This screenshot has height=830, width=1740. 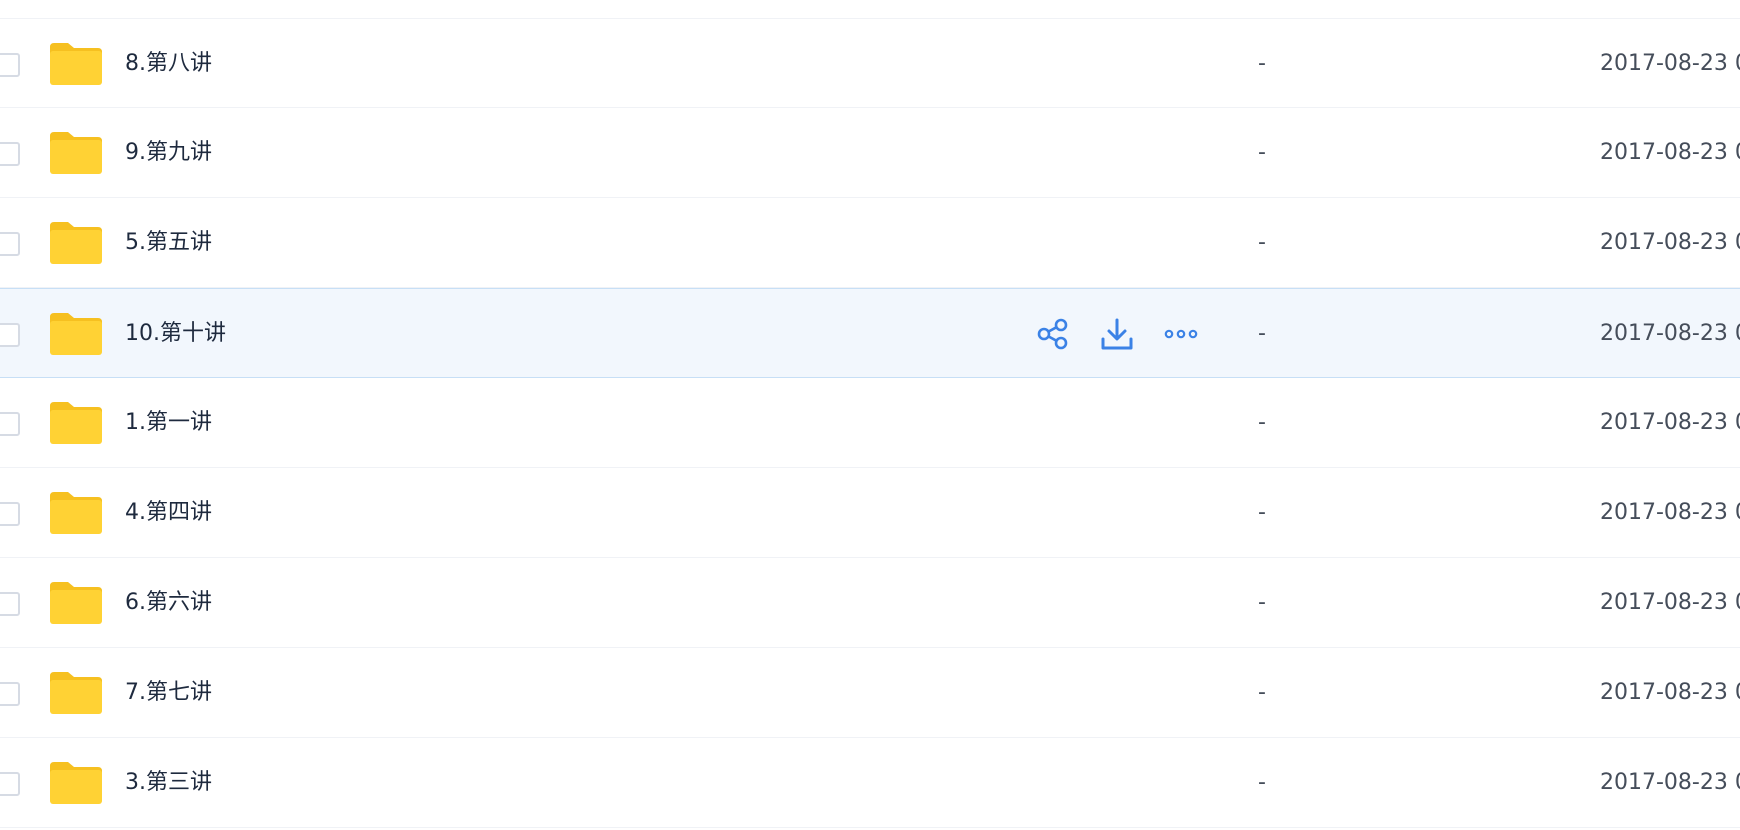 I want to click on file-name: 9.第九讲, so click(x=168, y=153).